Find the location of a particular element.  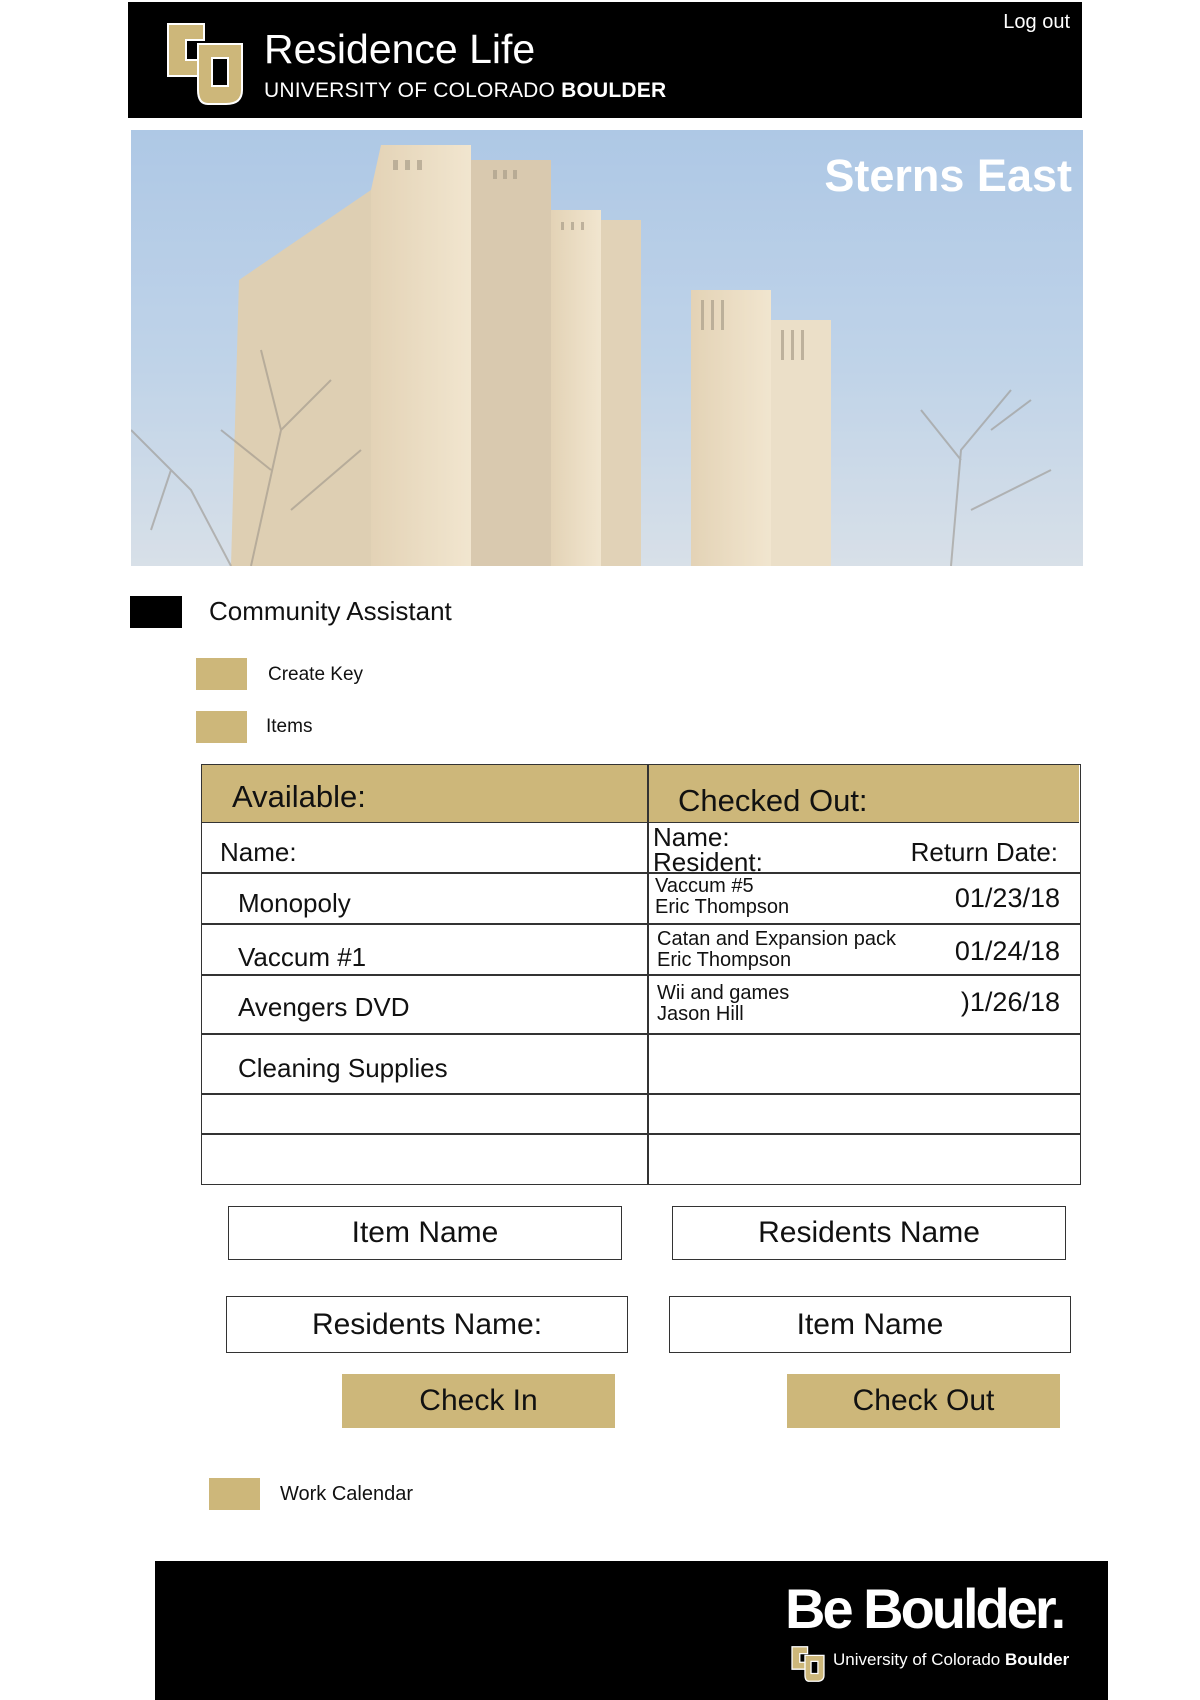

role-marker is located at coordinates (156, 612).